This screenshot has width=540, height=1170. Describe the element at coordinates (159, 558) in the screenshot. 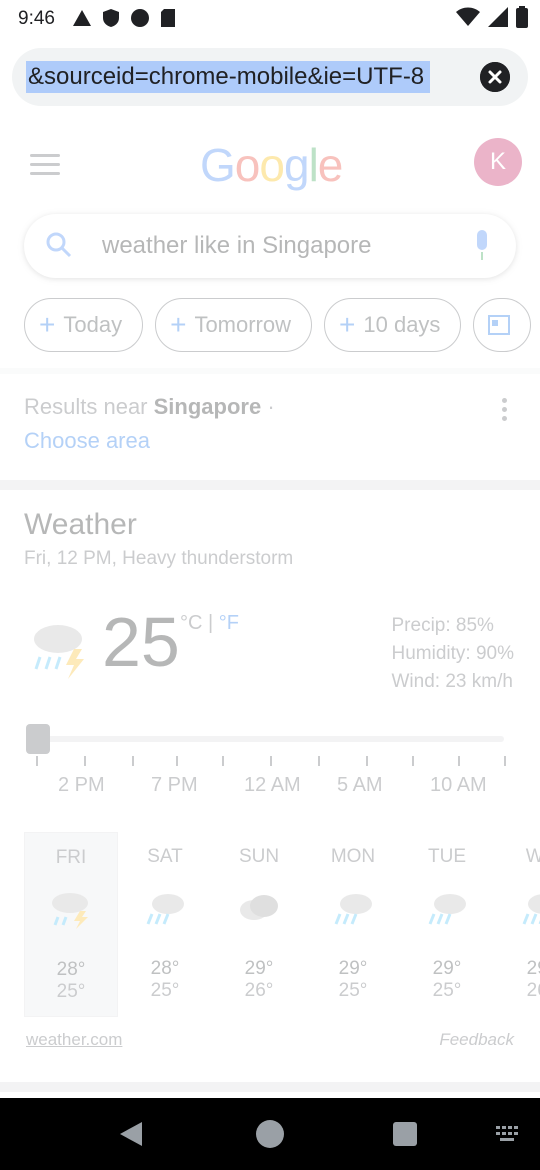

I see `weather-subtitle: Fri, 12 PM, Heavy thunderstorm` at that location.